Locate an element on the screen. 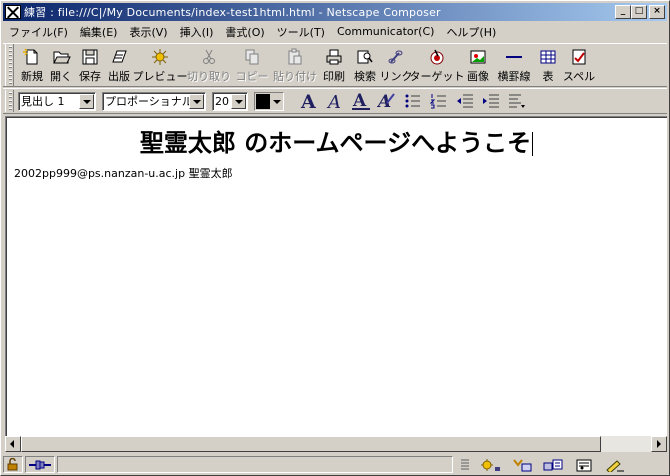  maximize-button: □ is located at coordinates (639, 12).